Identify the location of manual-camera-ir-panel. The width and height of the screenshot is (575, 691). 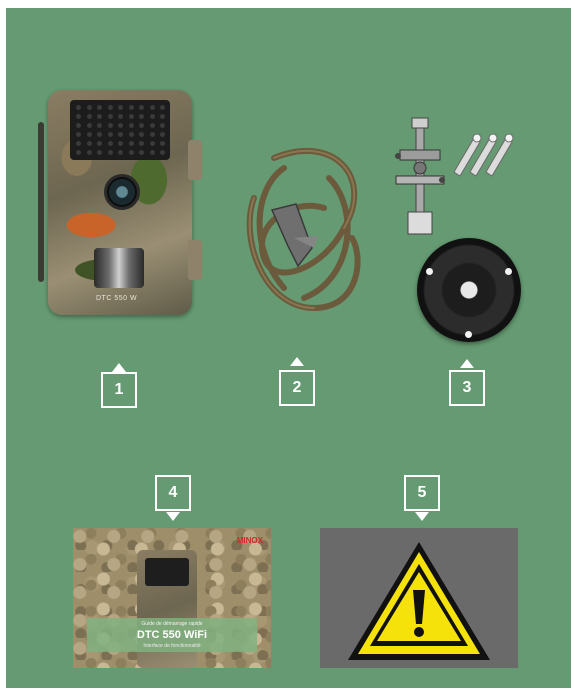
(167, 572).